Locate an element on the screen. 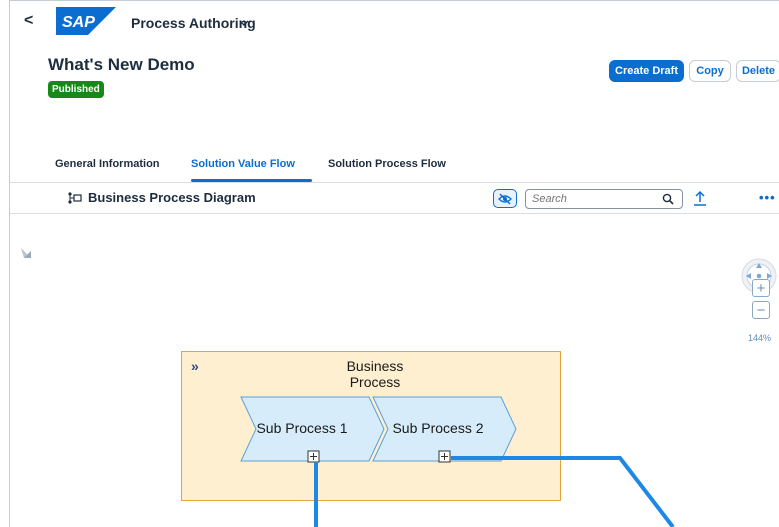 The image size is (779, 527). search-field is located at coordinates (604, 199).